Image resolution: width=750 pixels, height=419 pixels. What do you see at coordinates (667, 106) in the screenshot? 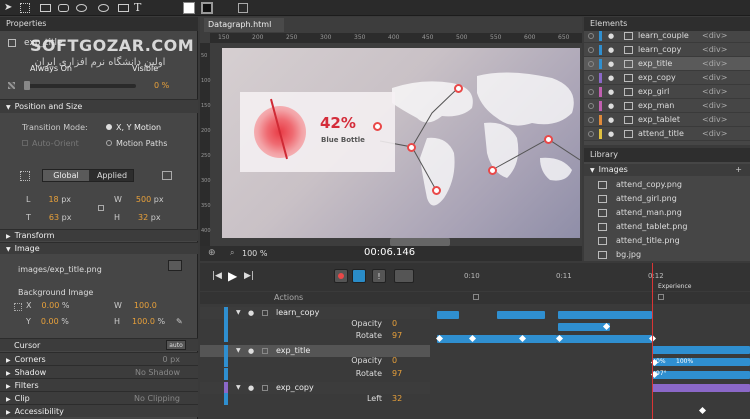
I see `element-row: ● exp_man <div>` at bounding box center [667, 106].